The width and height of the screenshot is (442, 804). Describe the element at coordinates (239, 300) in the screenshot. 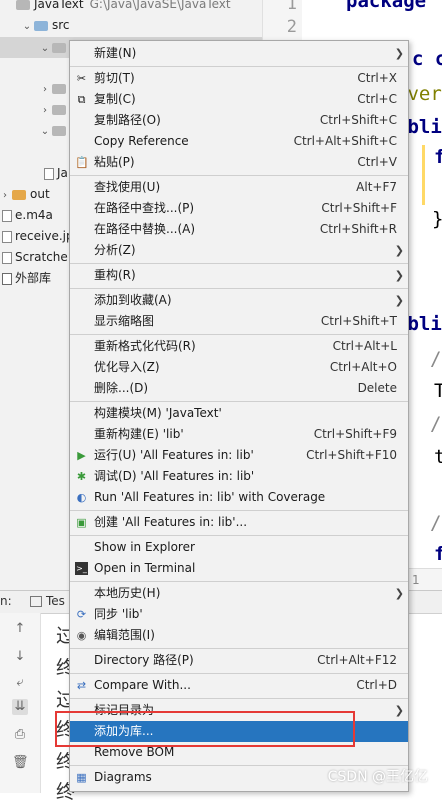

I see `menu-item-add-to-favorites: 添加到收藏(A) ❯` at that location.